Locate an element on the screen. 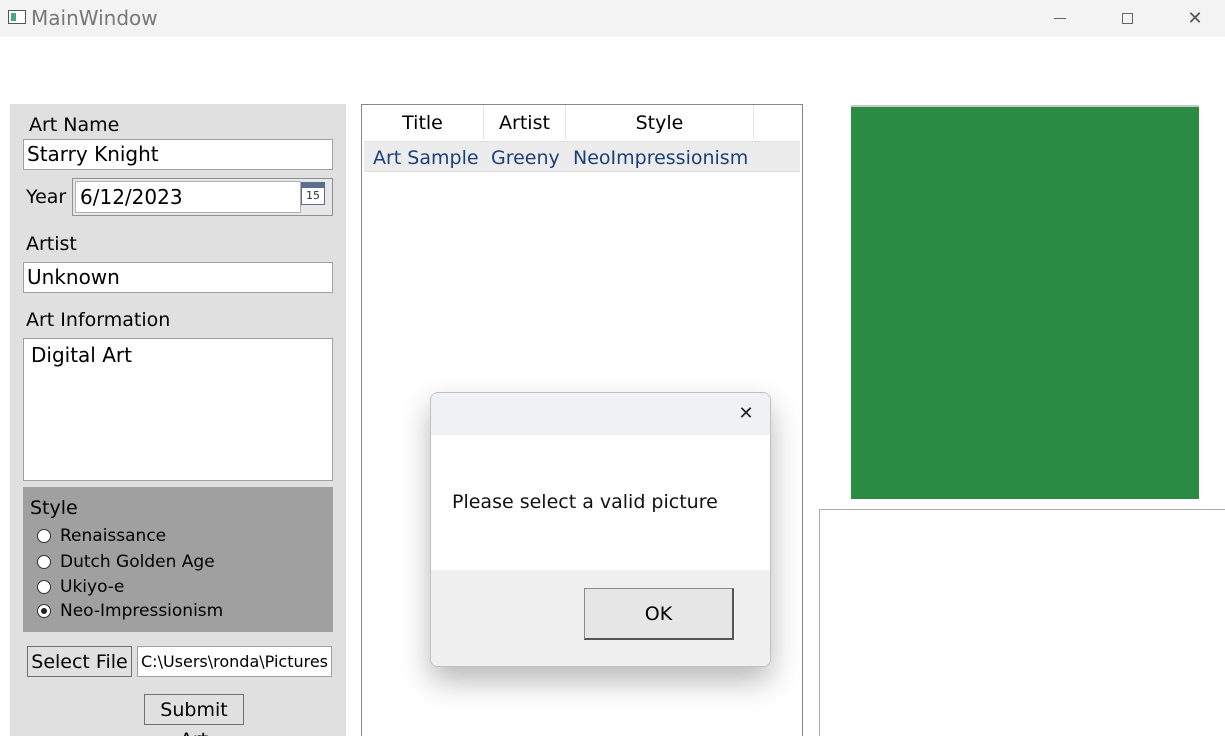  listview-header: Title Artist Style is located at coordinates (582, 122).